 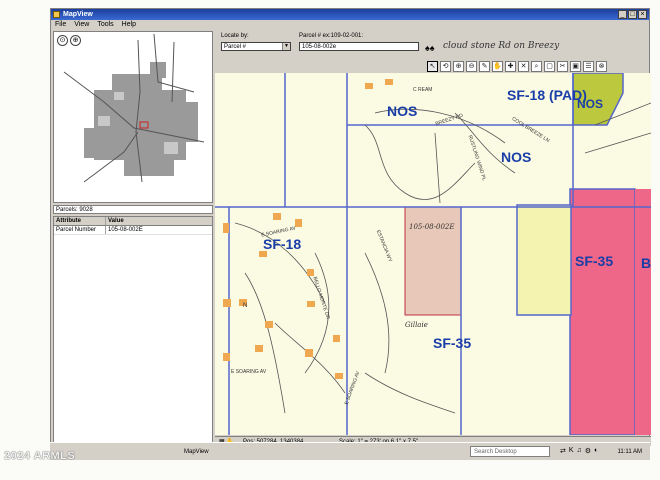 I want to click on handwritten-note: cloud stone Rd on Breezy, so click(x=501, y=46).